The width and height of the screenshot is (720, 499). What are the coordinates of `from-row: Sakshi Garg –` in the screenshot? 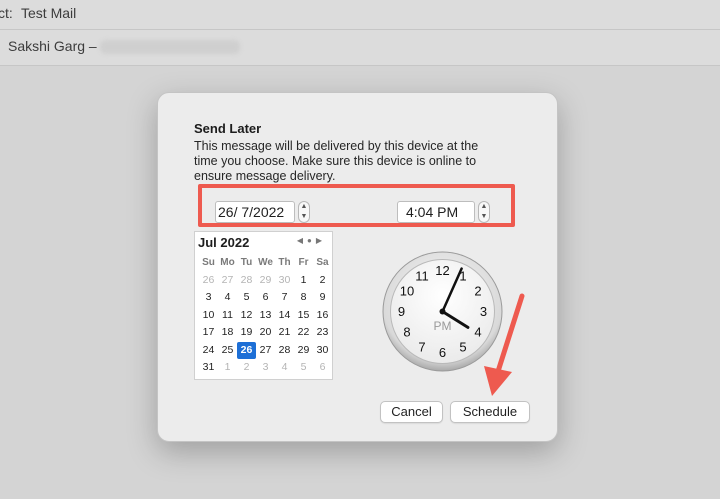 It's located at (360, 48).